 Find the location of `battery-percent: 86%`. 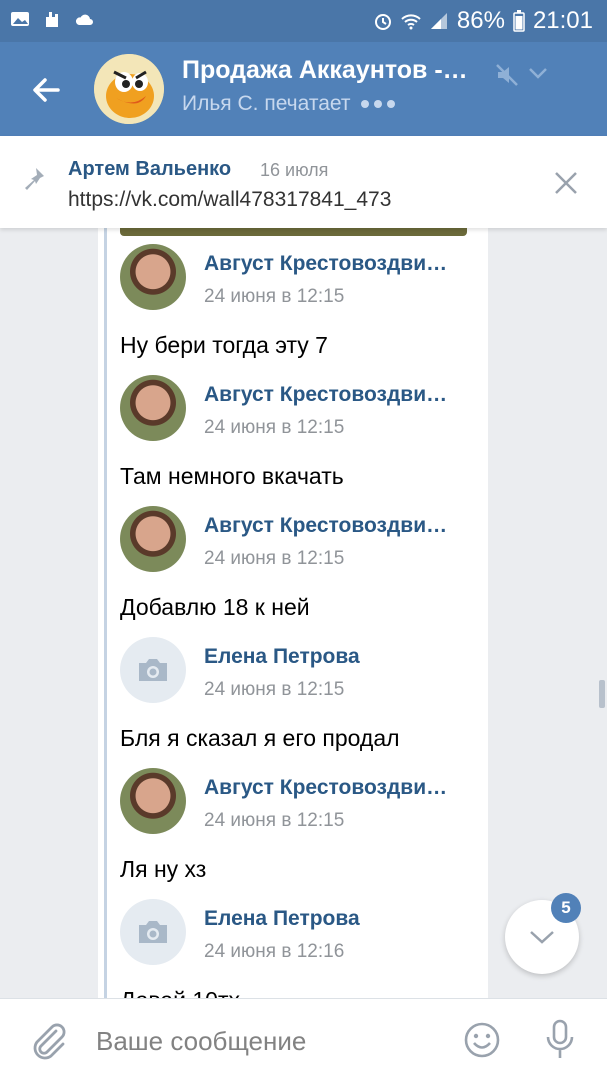

battery-percent: 86% is located at coordinates (480, 20).